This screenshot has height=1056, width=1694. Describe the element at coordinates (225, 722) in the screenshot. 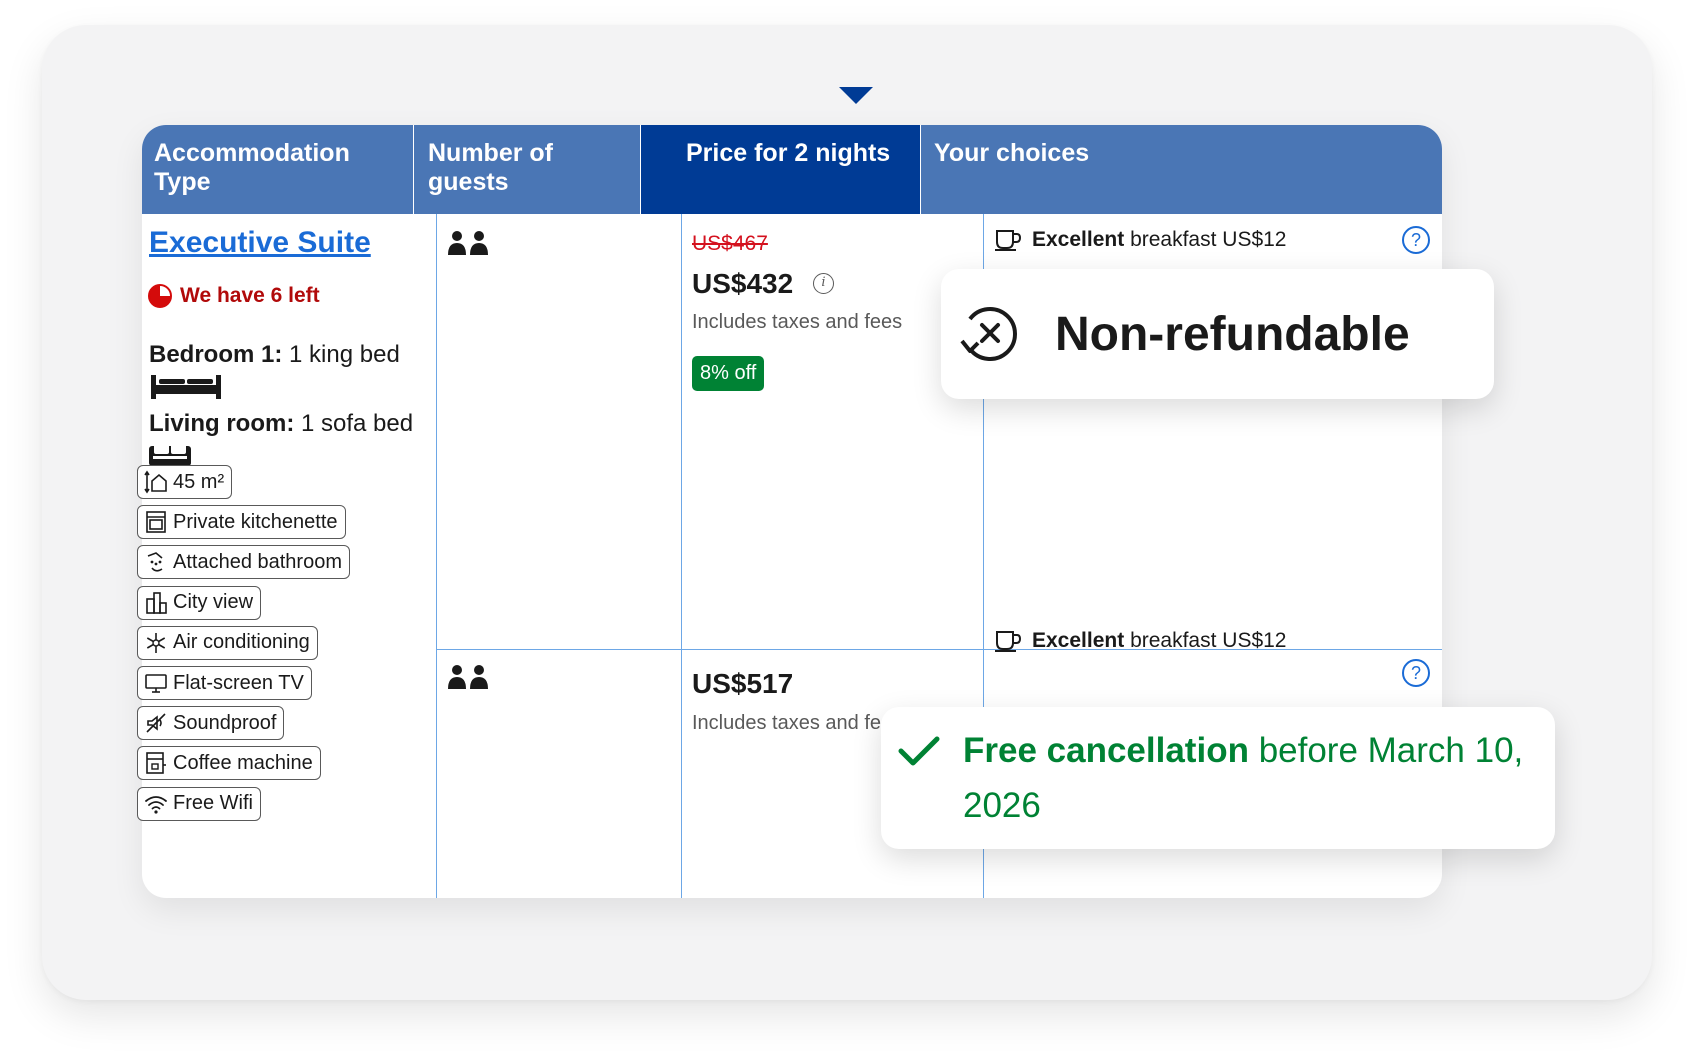

I see `facility-label: Soundproof` at that location.